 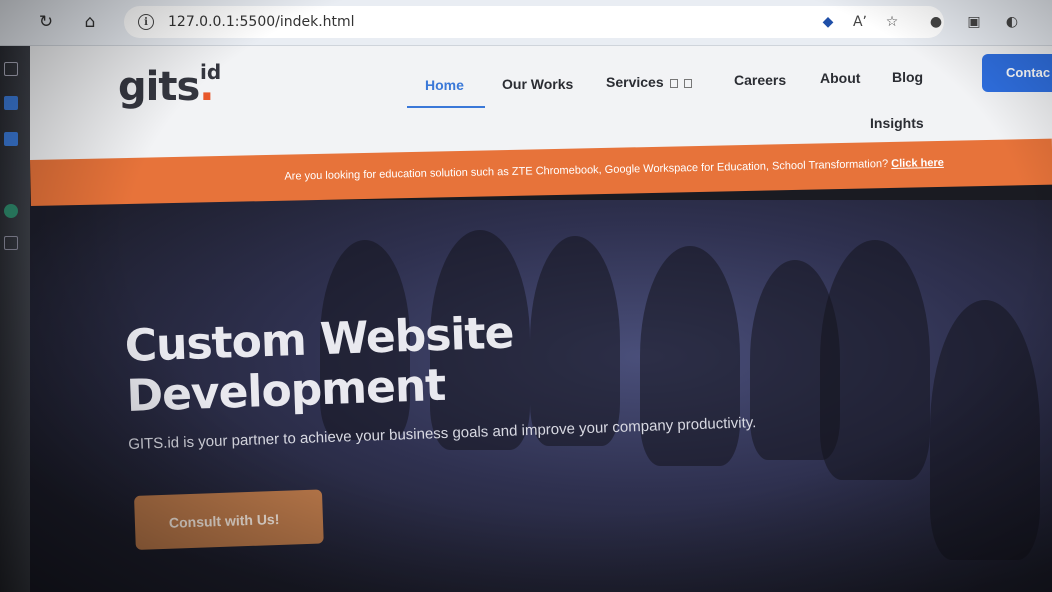 What do you see at coordinates (892, 22) in the screenshot?
I see `favorites-icon: ☆` at bounding box center [892, 22].